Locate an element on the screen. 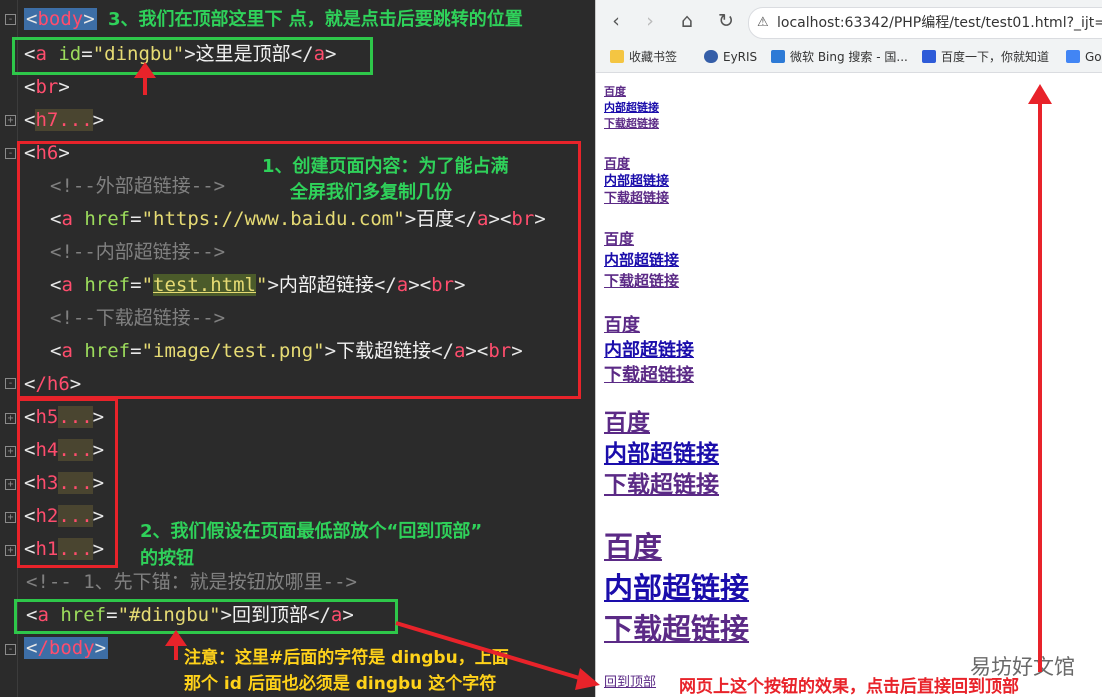 The height and width of the screenshot is (697, 1102). annotation-effect-note: 网页上这个按钮的效果，点击后直接回到顶部 is located at coordinates (849, 687).